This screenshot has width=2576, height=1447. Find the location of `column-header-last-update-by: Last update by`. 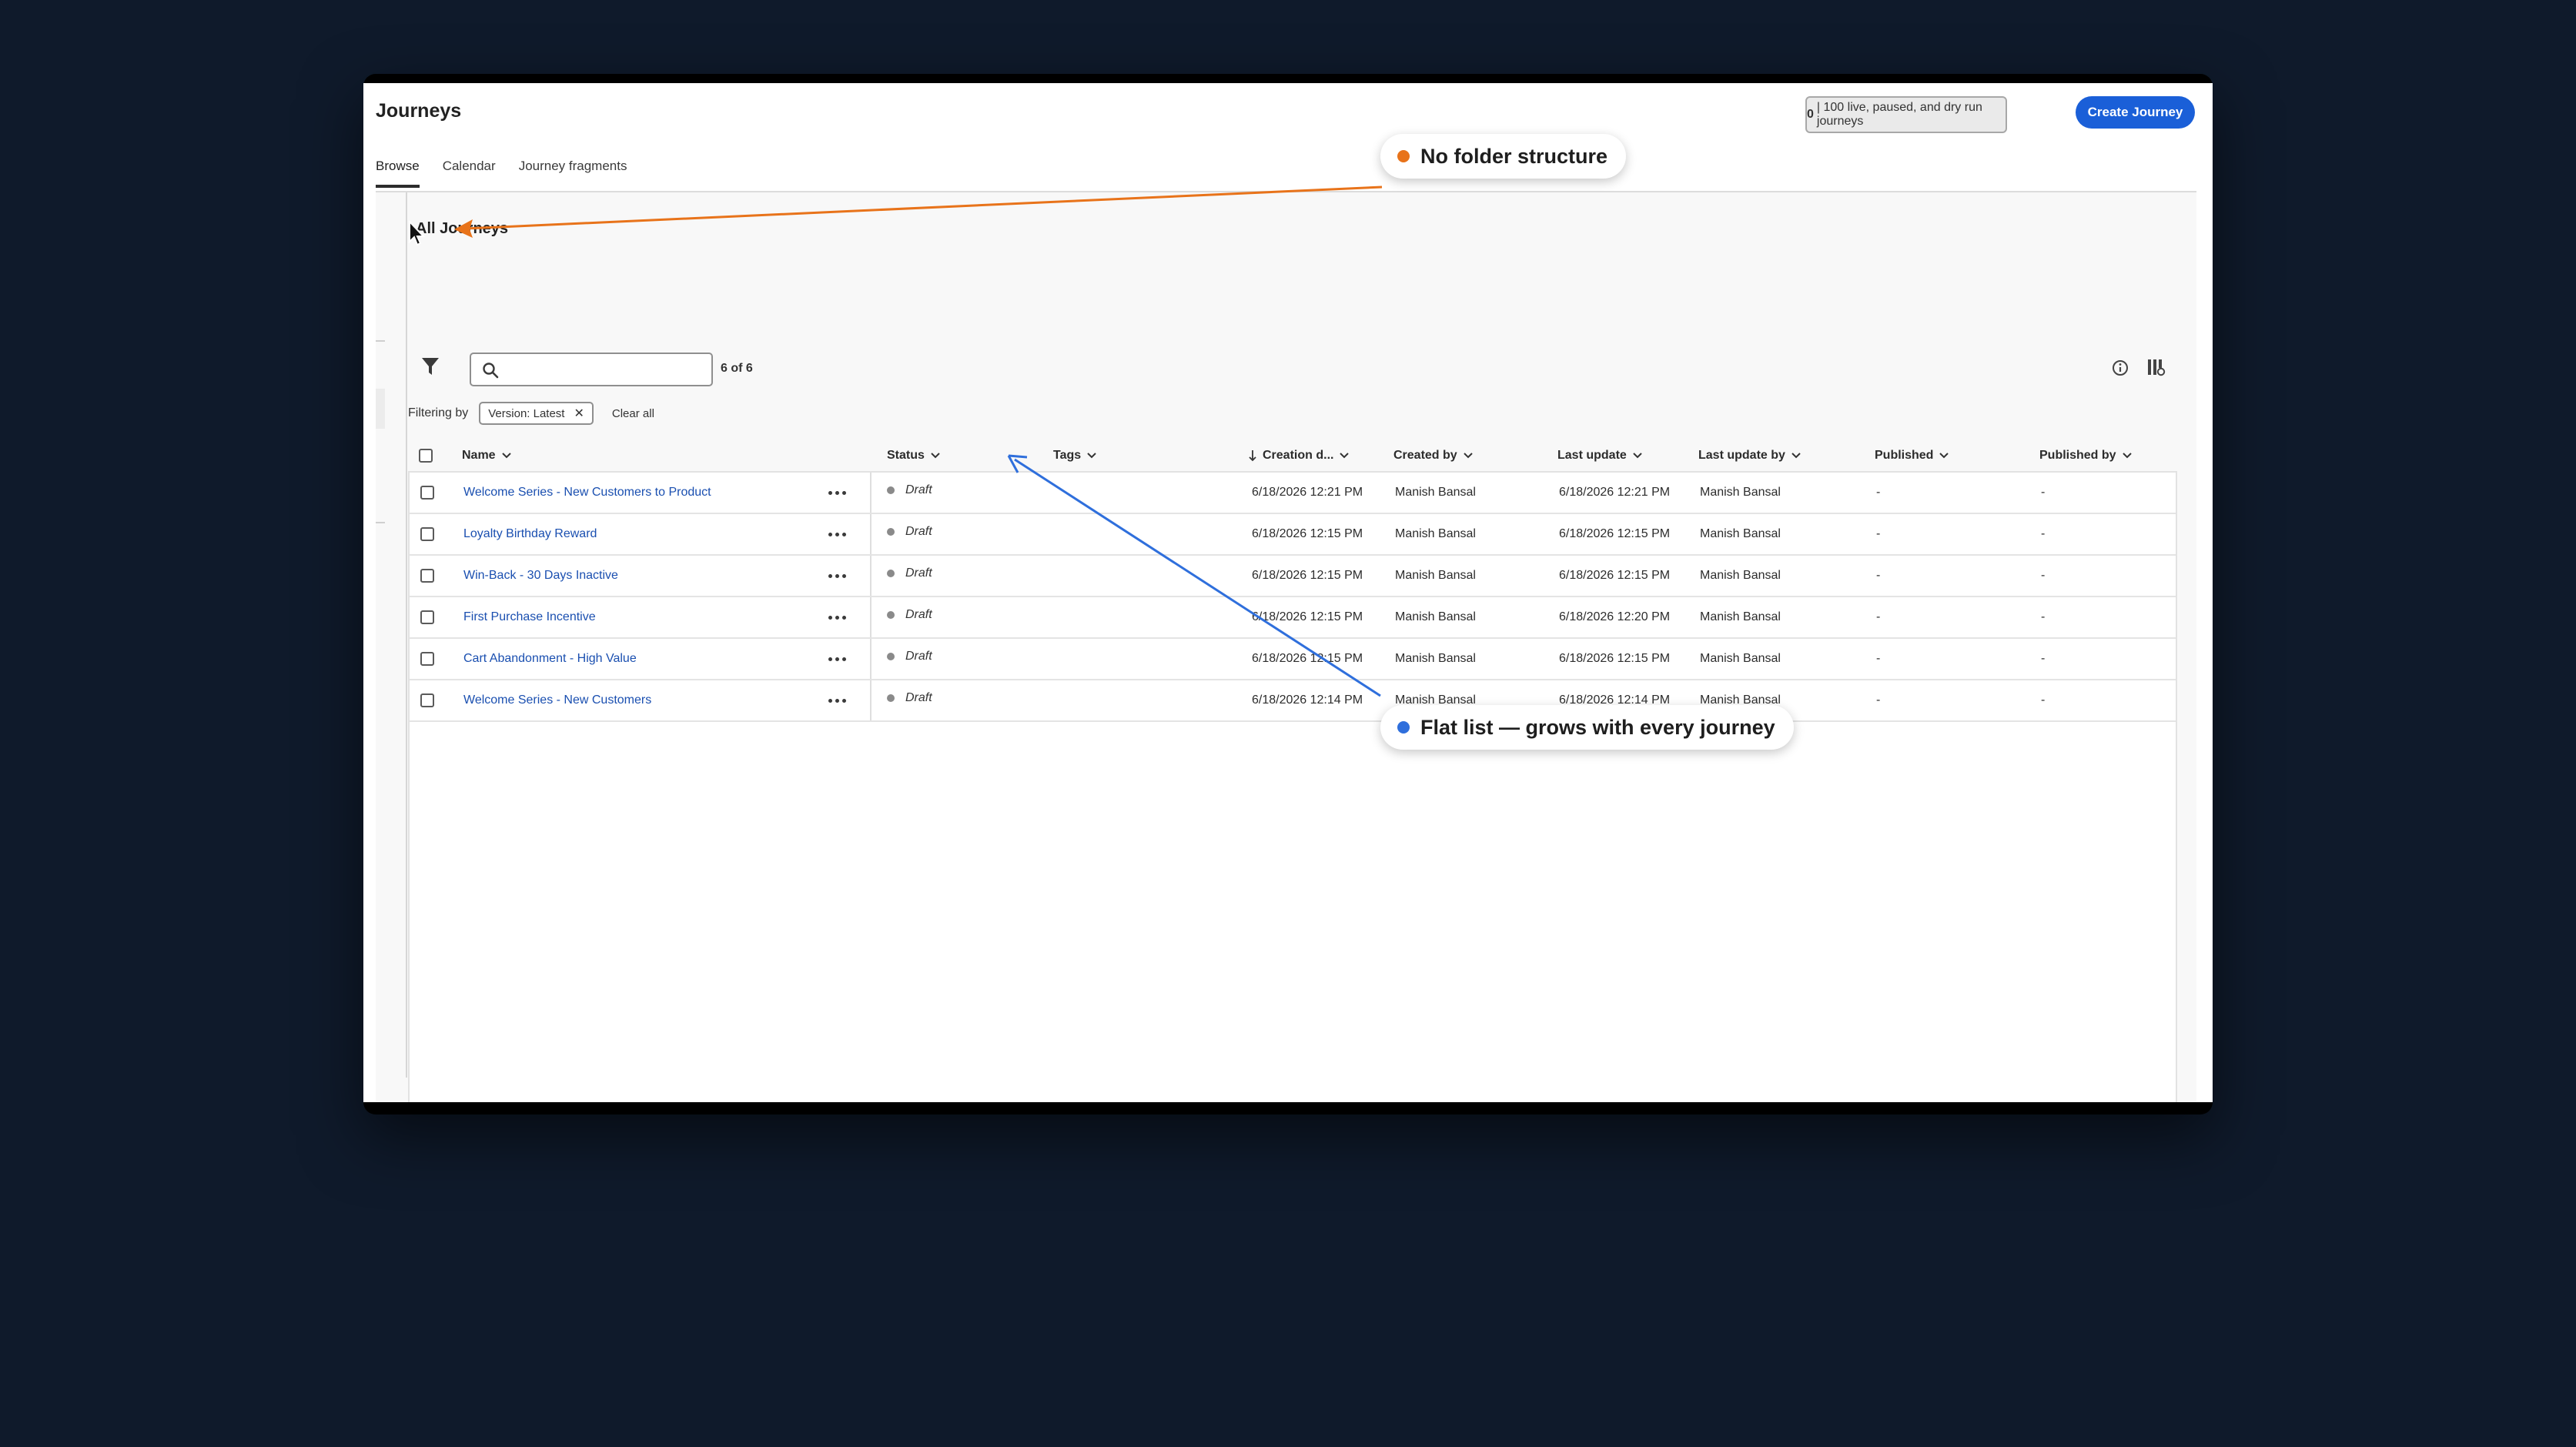

column-header-last-update-by: Last update by is located at coordinates (1749, 455).